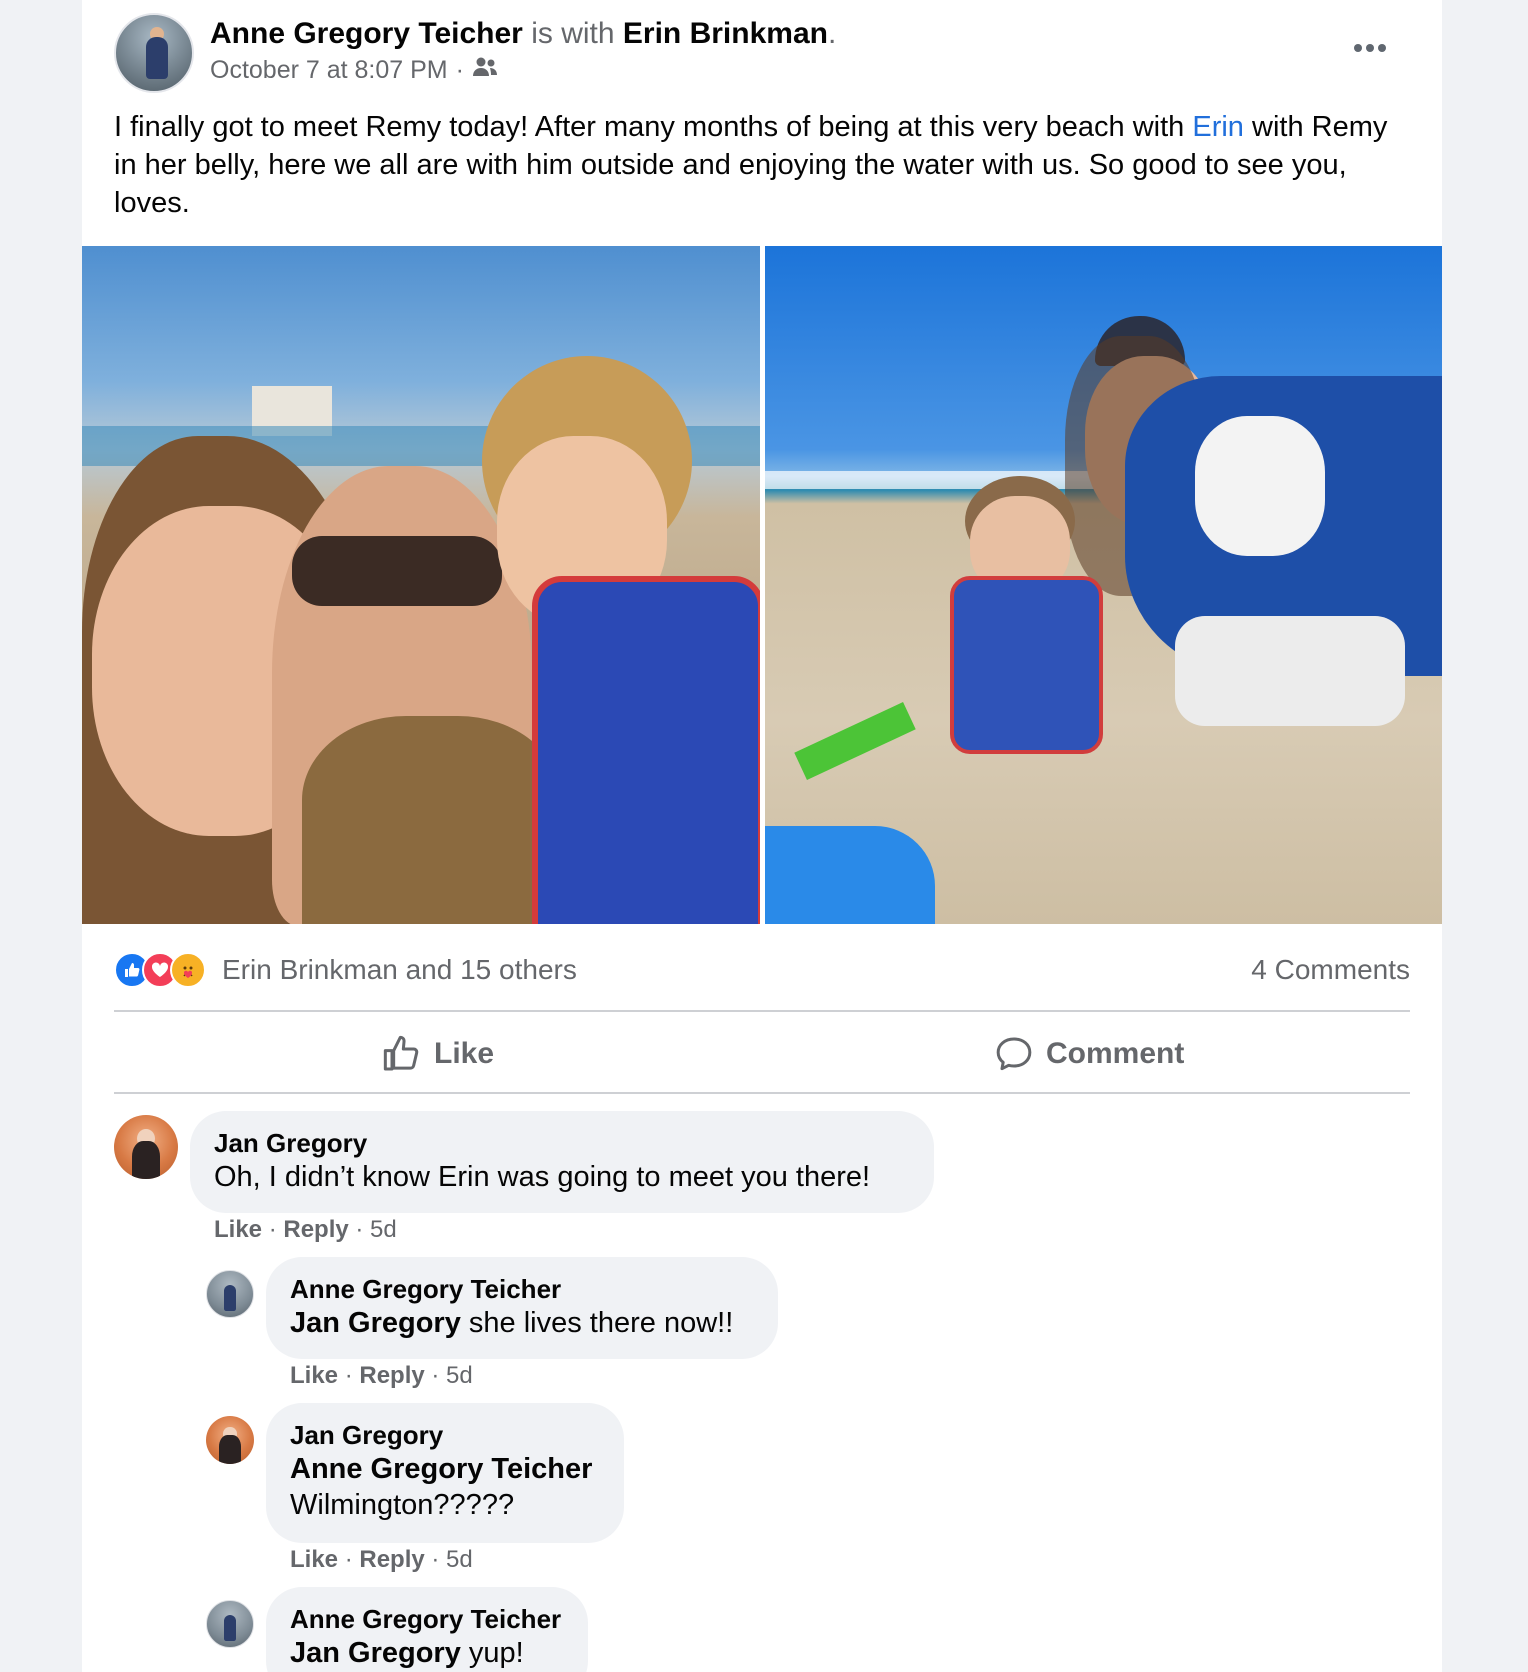  I want to click on divider-top, so click(762, 1011).